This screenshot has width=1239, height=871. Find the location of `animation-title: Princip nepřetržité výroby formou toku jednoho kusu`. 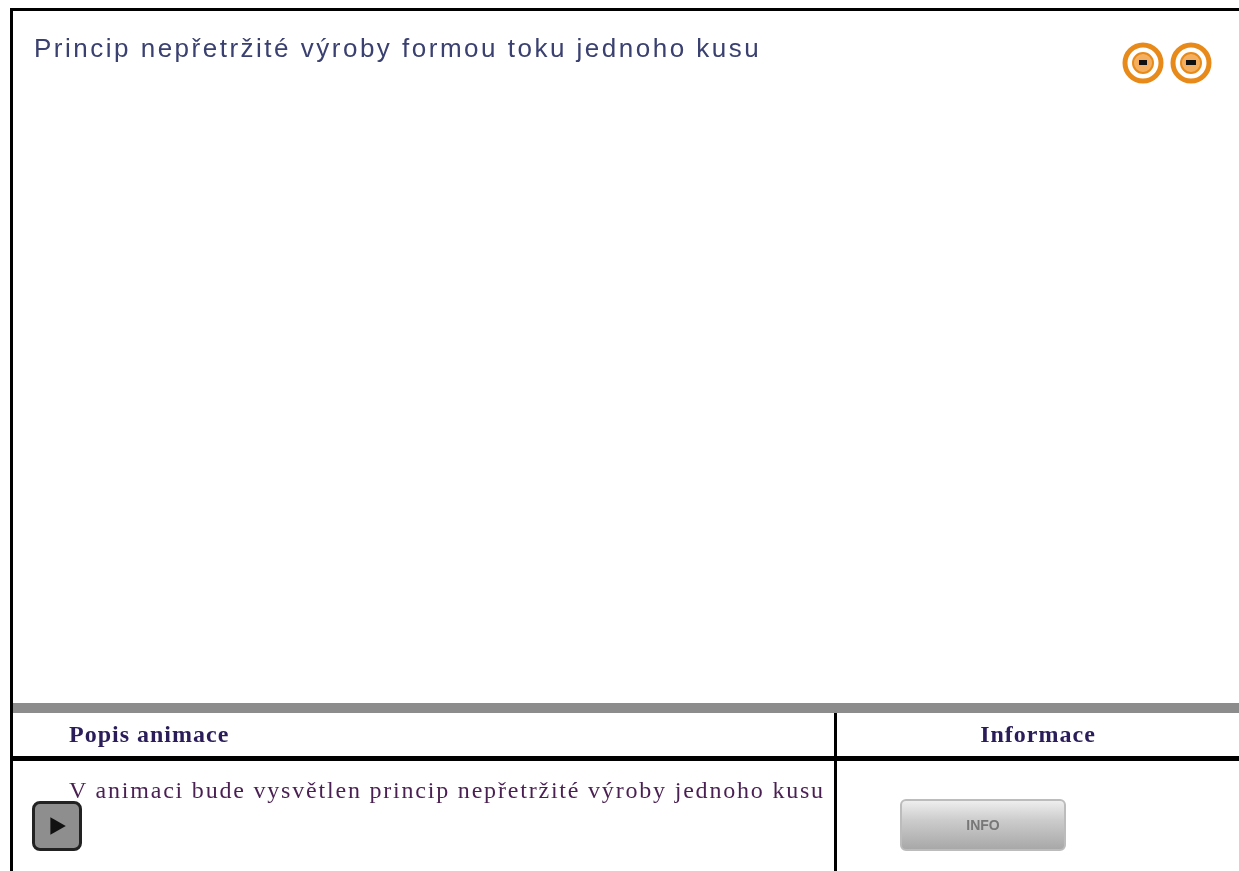

animation-title: Princip nepřetržité výroby formou toku jednoho kusu is located at coordinates (398, 48).